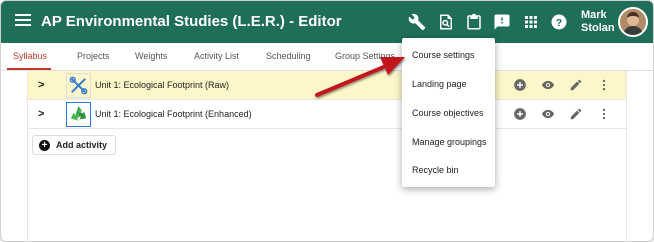 The height and width of the screenshot is (242, 654). What do you see at coordinates (360, 77) in the screenshot?
I see `annotation-arrow` at bounding box center [360, 77].